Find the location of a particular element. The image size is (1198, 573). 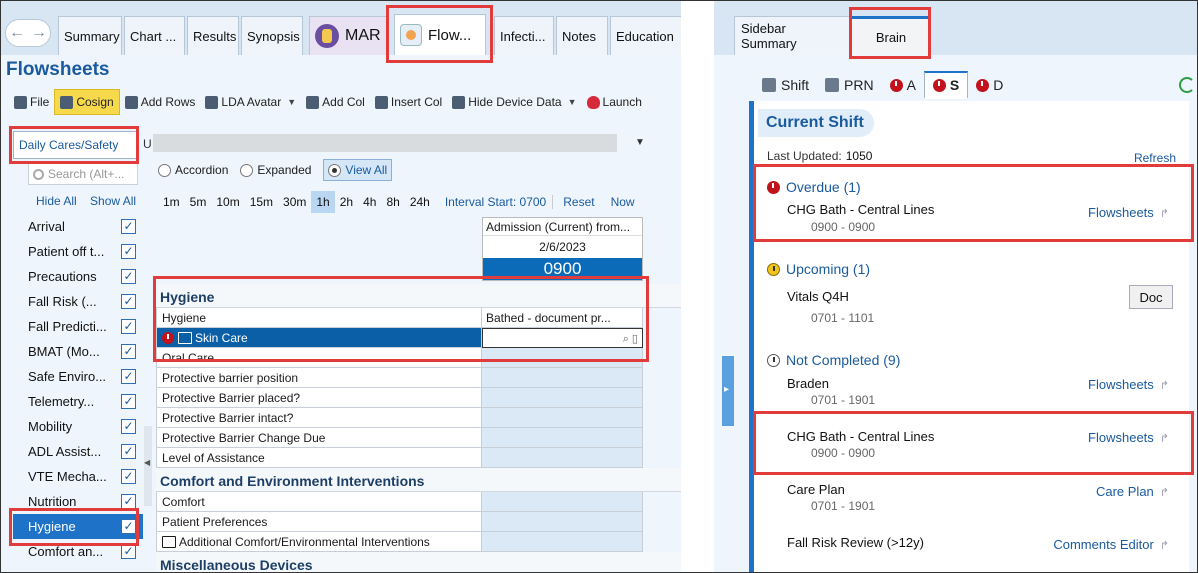

table-row: Comfort is located at coordinates (418, 502).